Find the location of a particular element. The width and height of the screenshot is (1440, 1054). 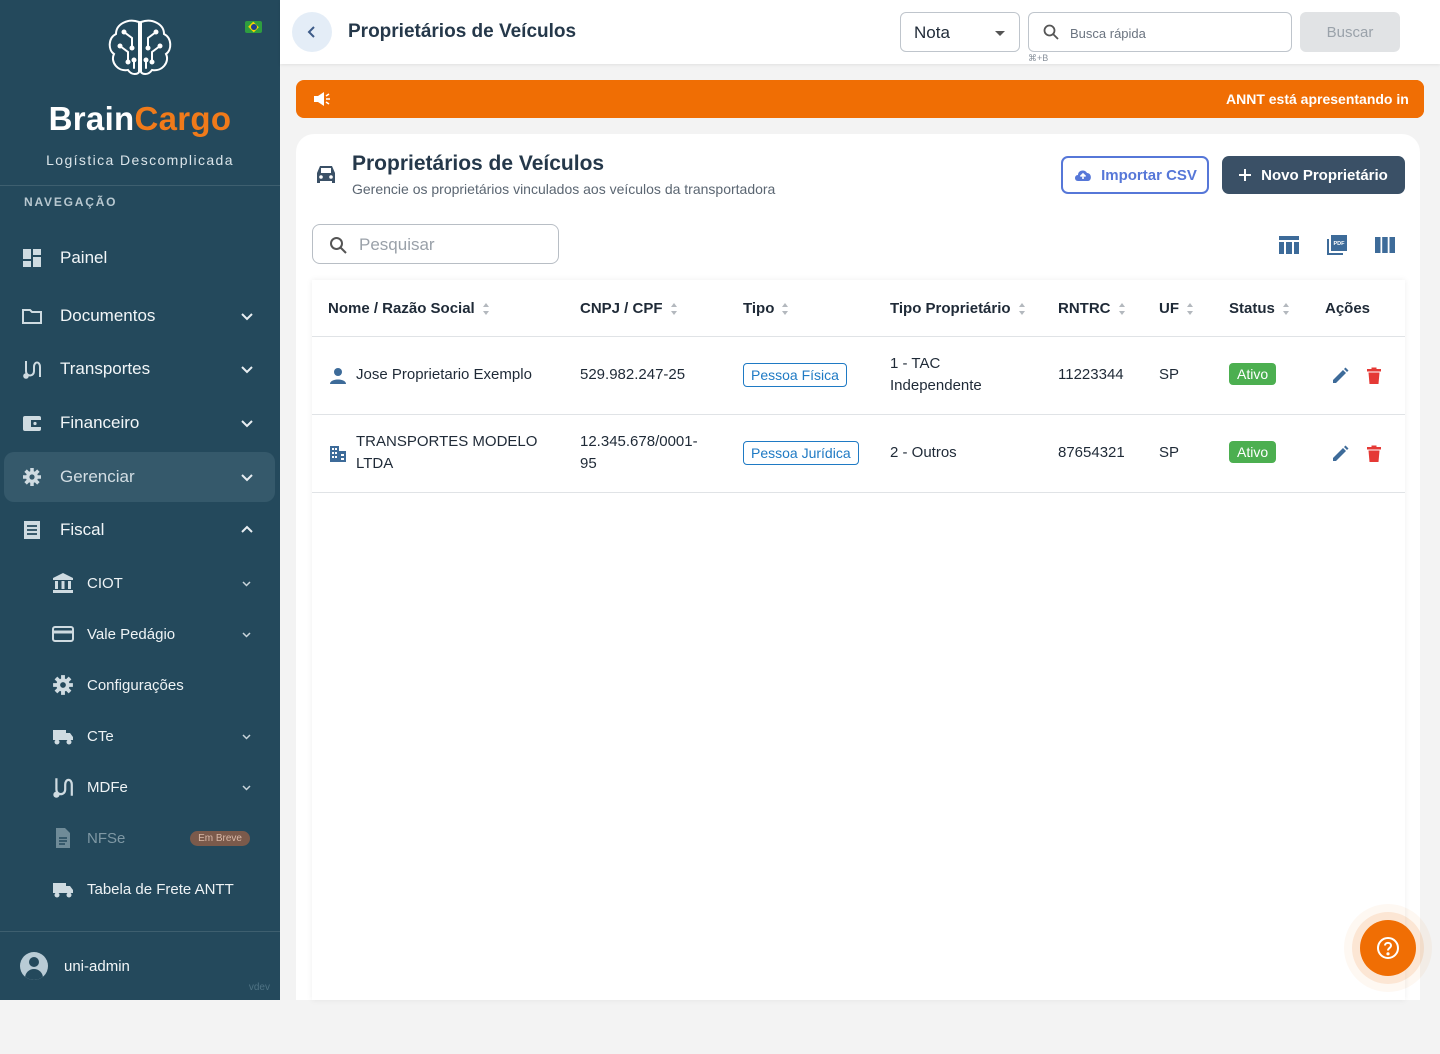

back-button is located at coordinates (312, 32).